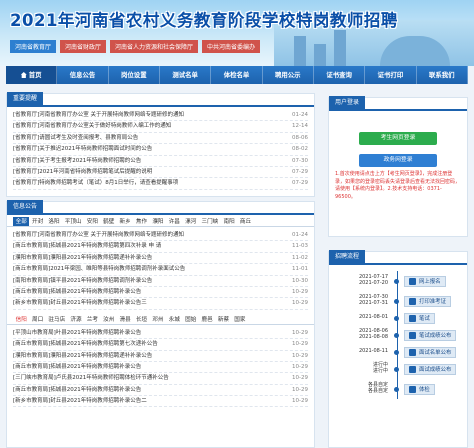 This screenshot has height=448, width=474. What do you see at coordinates (91, 378) in the screenshot?
I see `item-title: [三门峡市教育局]卢氏县2021年特岗教师招聘体检环节通补公告` at bounding box center [91, 378].